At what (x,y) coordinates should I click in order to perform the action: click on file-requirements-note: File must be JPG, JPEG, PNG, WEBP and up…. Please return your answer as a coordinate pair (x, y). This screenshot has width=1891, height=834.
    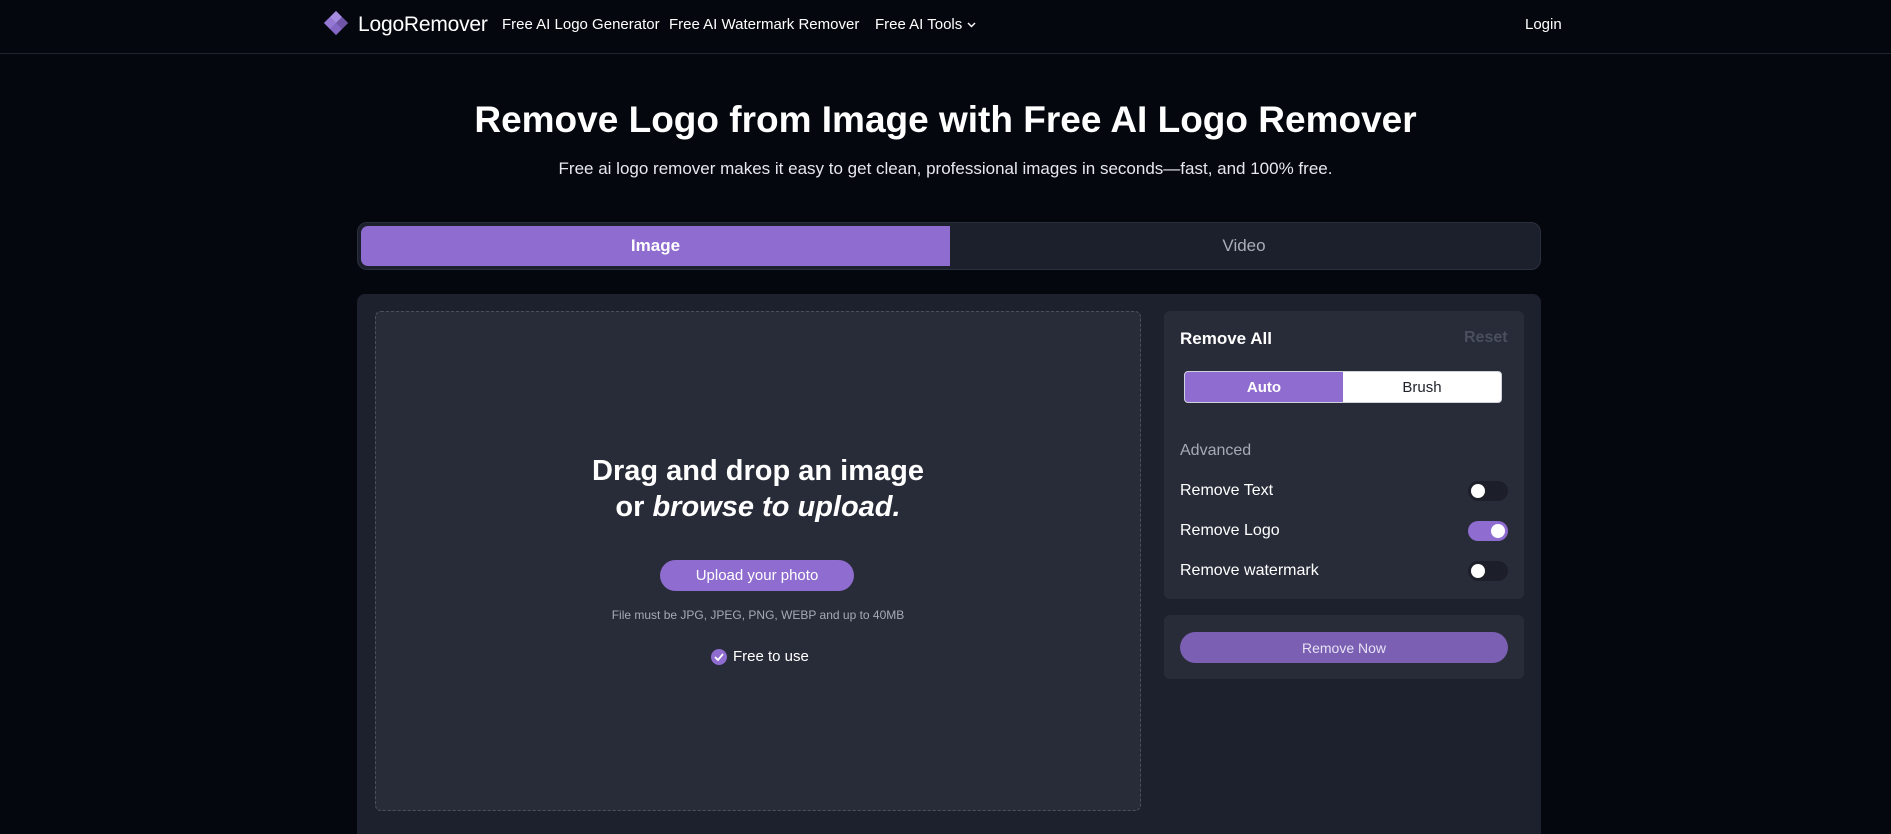
    Looking at the image, I should click on (758, 615).